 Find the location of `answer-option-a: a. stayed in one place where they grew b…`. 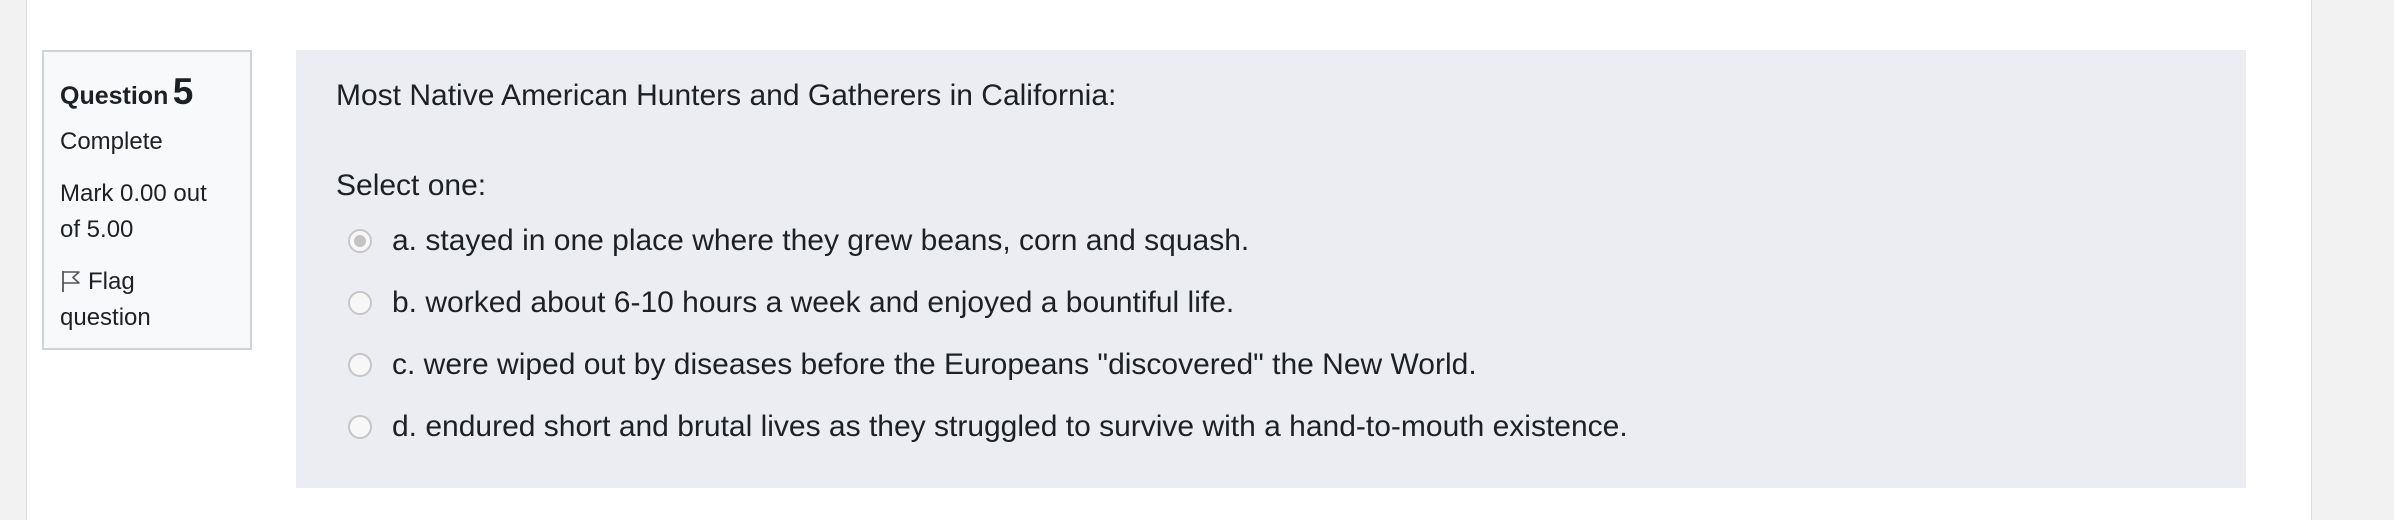

answer-option-a: a. stayed in one place where they grew b… is located at coordinates (1271, 241).